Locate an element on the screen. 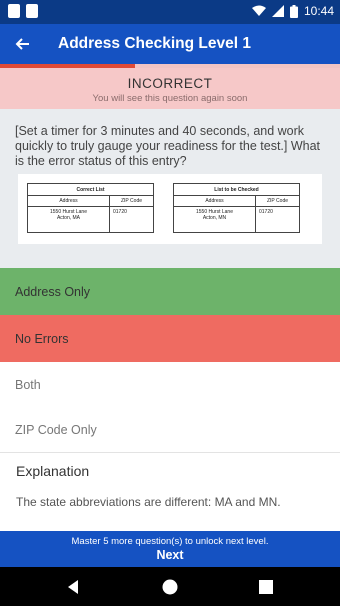  right-address-line2: Acton, MN is located at coordinates (214, 218).